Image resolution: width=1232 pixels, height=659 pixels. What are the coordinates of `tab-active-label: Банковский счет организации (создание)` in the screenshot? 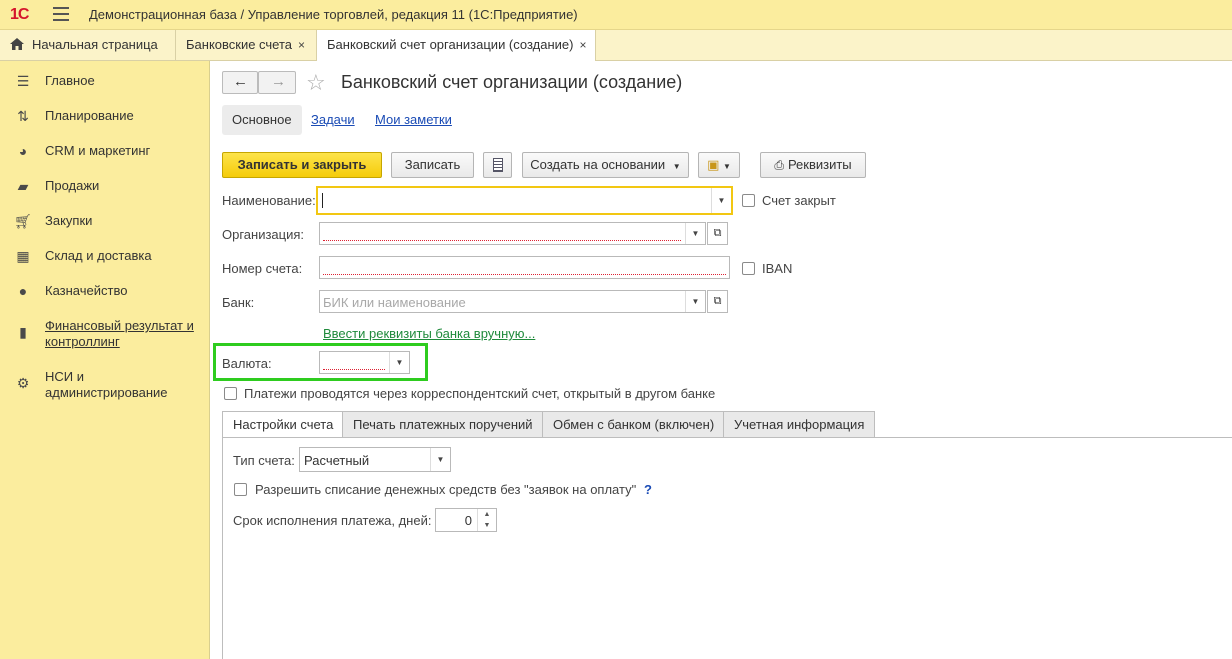 It's located at (450, 44).